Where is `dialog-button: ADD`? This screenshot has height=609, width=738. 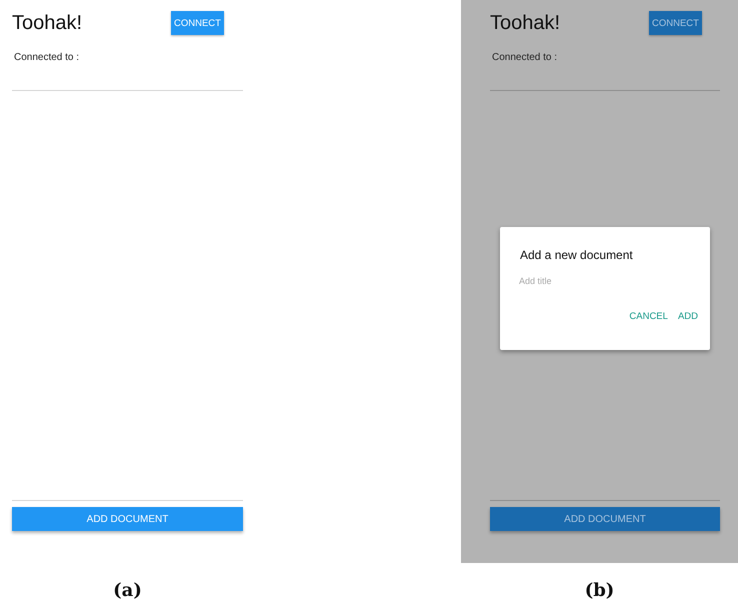 dialog-button: ADD is located at coordinates (688, 316).